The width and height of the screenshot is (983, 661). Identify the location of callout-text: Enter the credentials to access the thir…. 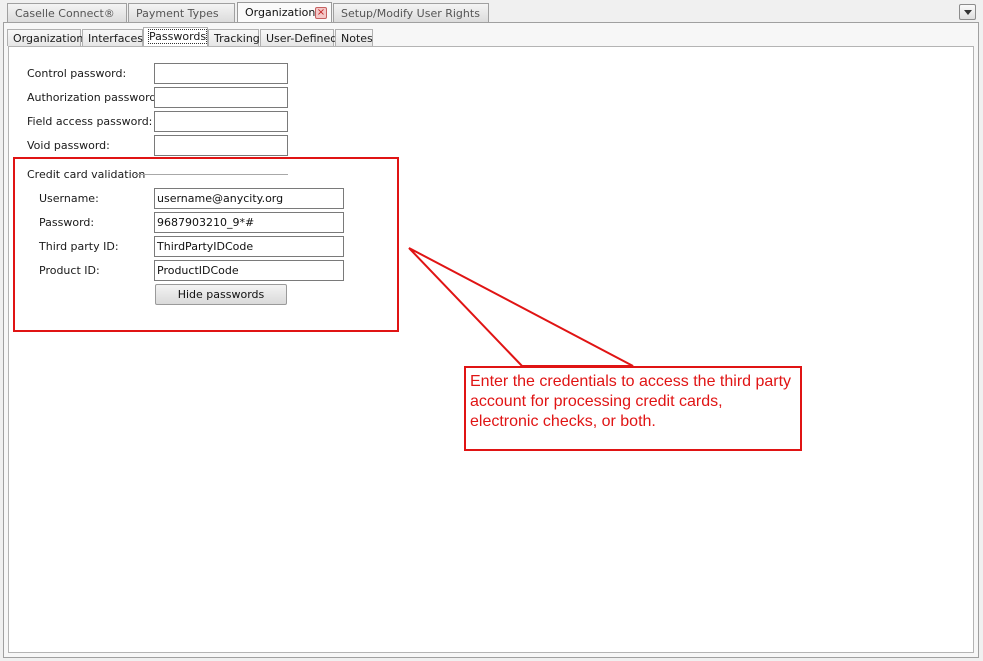
(631, 401).